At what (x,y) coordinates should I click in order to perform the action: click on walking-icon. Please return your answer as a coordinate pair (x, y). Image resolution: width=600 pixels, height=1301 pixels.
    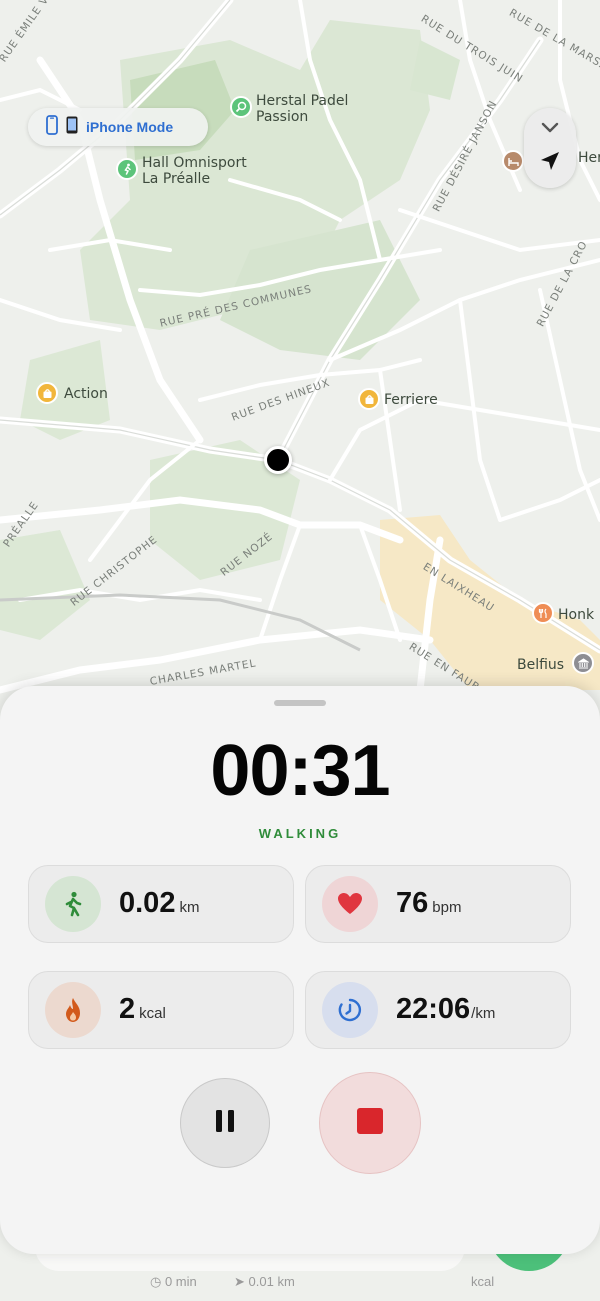
    Looking at the image, I should click on (73, 904).